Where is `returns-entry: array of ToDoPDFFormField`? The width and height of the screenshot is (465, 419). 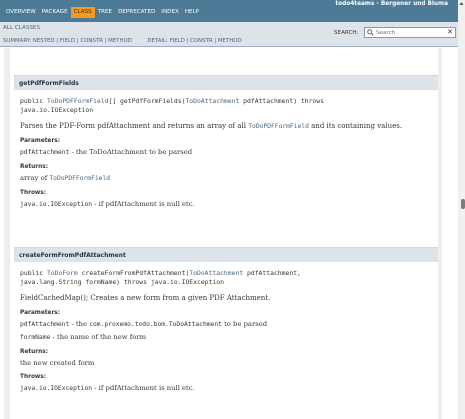
returns-entry: array of ToDoPDFFormField is located at coordinates (226, 178).